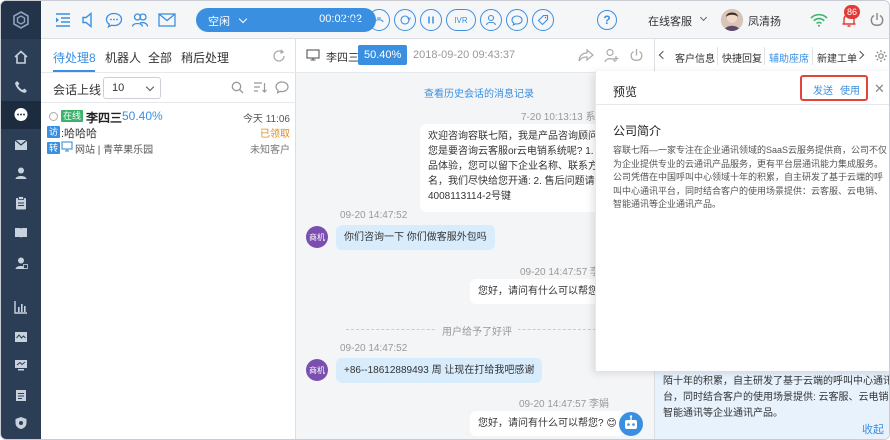 The image size is (890, 440). What do you see at coordinates (439, 370) in the screenshot?
I see `message-bubble-customer: +86--18612889493 周 让现在打给我吧感谢` at bounding box center [439, 370].